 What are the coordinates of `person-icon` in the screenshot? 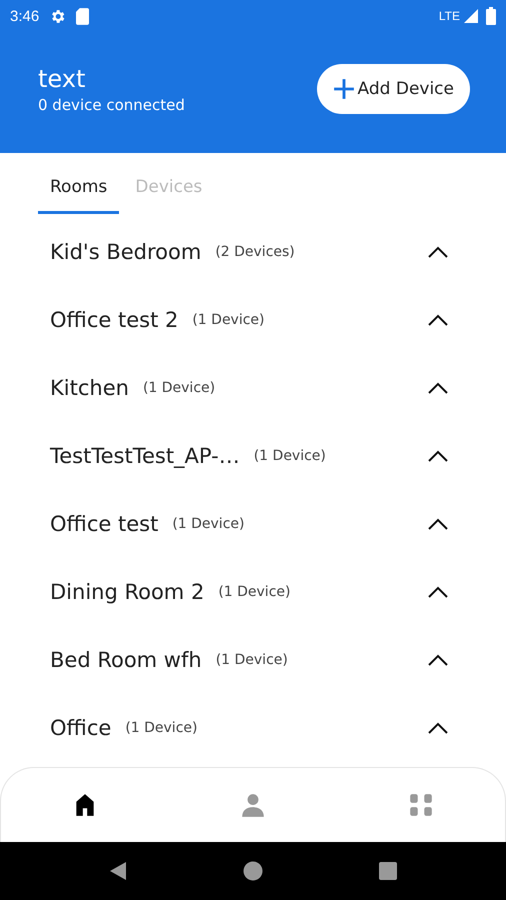 It's located at (253, 805).